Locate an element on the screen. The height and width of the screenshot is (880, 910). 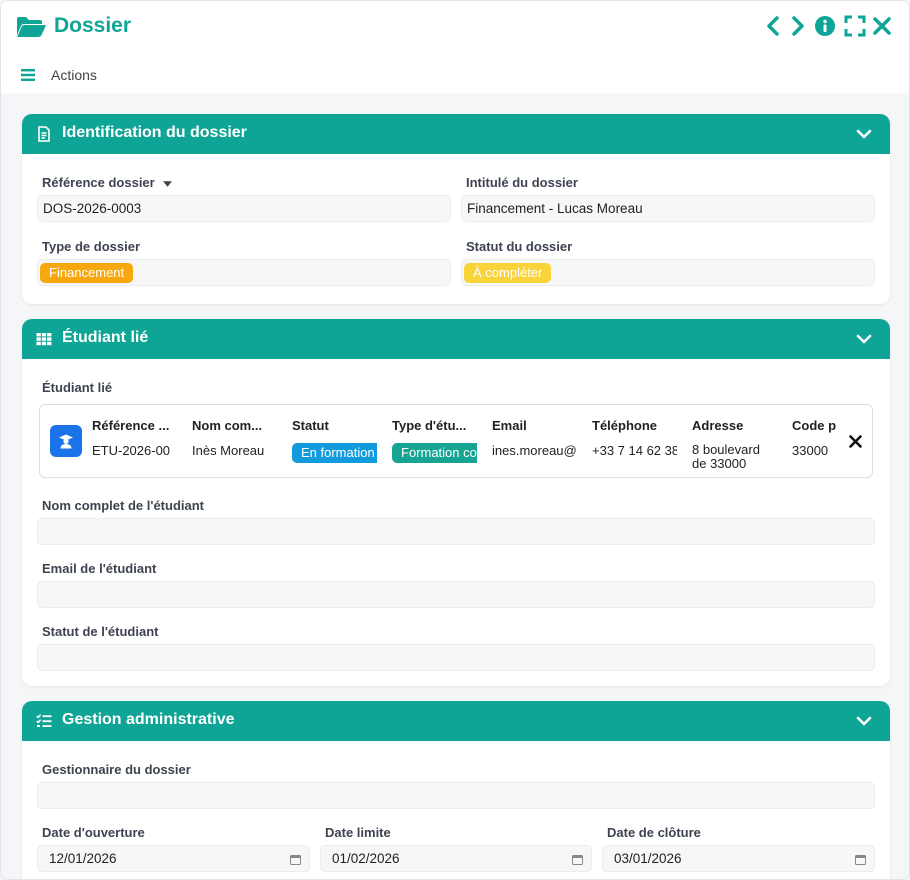
reference-label: Référence dossier is located at coordinates (107, 182).